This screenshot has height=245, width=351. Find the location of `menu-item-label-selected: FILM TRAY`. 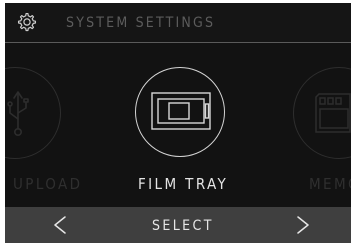

menu-item-label-selected: FILM TRAY is located at coordinates (183, 184).